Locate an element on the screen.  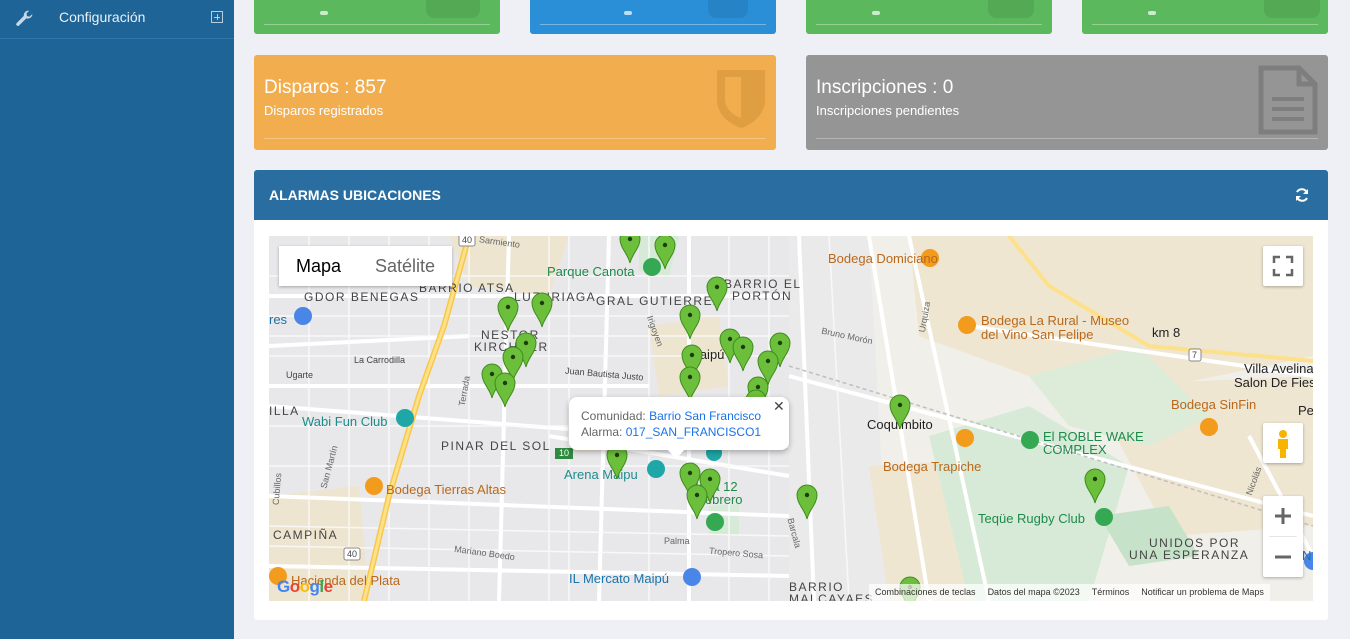
map-type-satellite-button: Satélite is located at coordinates (405, 266).